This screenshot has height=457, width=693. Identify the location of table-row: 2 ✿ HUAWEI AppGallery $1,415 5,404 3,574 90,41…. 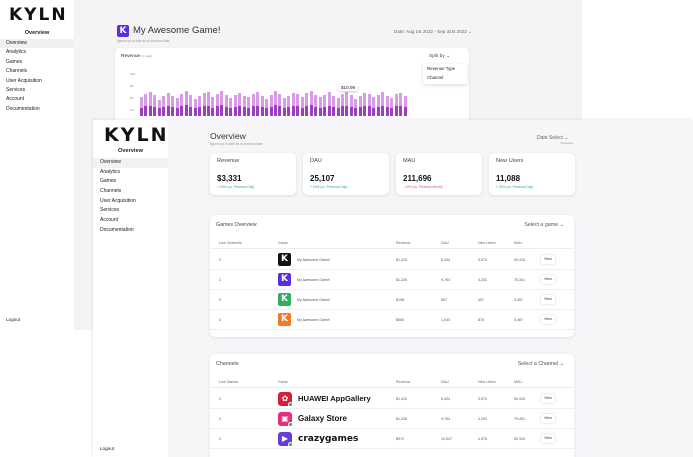
(392, 399).